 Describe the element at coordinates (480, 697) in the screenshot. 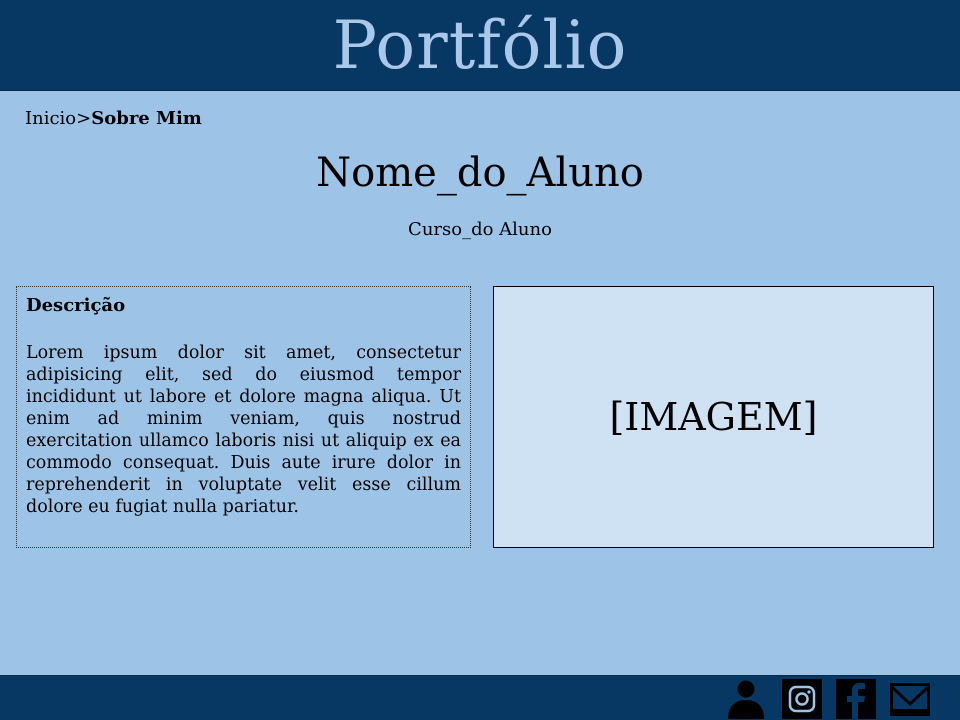

I see `page-footer` at that location.